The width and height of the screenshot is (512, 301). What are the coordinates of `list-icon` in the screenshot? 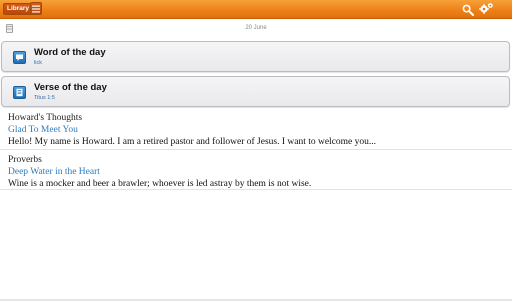 It's located at (36, 8).